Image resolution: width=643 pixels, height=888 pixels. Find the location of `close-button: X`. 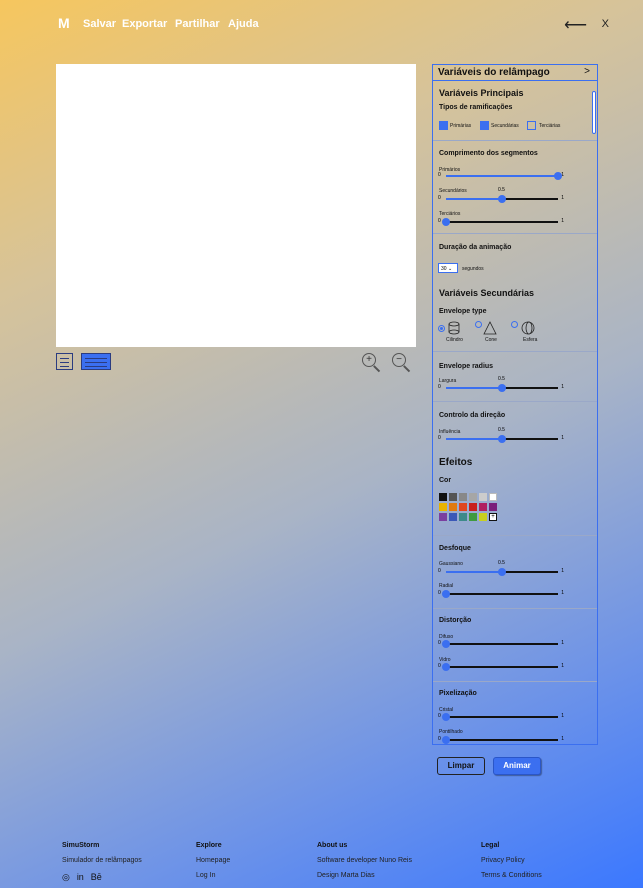

close-button: X is located at coordinates (605, 24).